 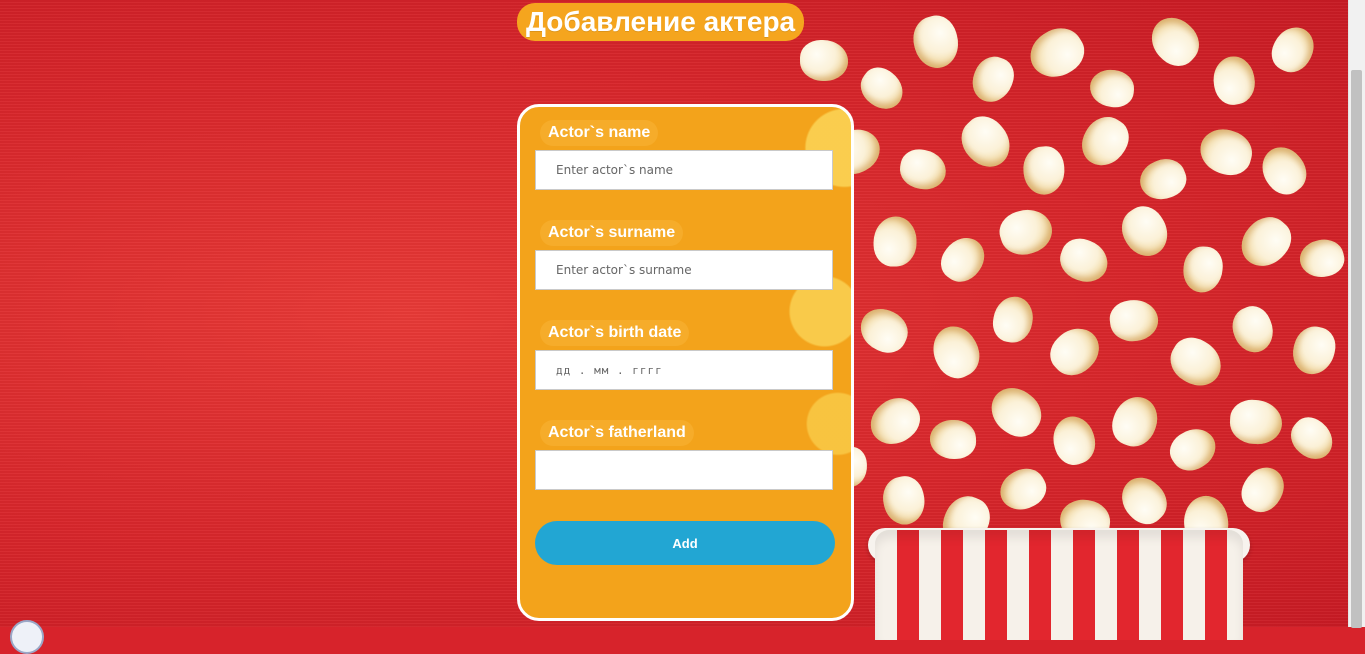 I want to click on corner-widget-icon, so click(x=27, y=637).